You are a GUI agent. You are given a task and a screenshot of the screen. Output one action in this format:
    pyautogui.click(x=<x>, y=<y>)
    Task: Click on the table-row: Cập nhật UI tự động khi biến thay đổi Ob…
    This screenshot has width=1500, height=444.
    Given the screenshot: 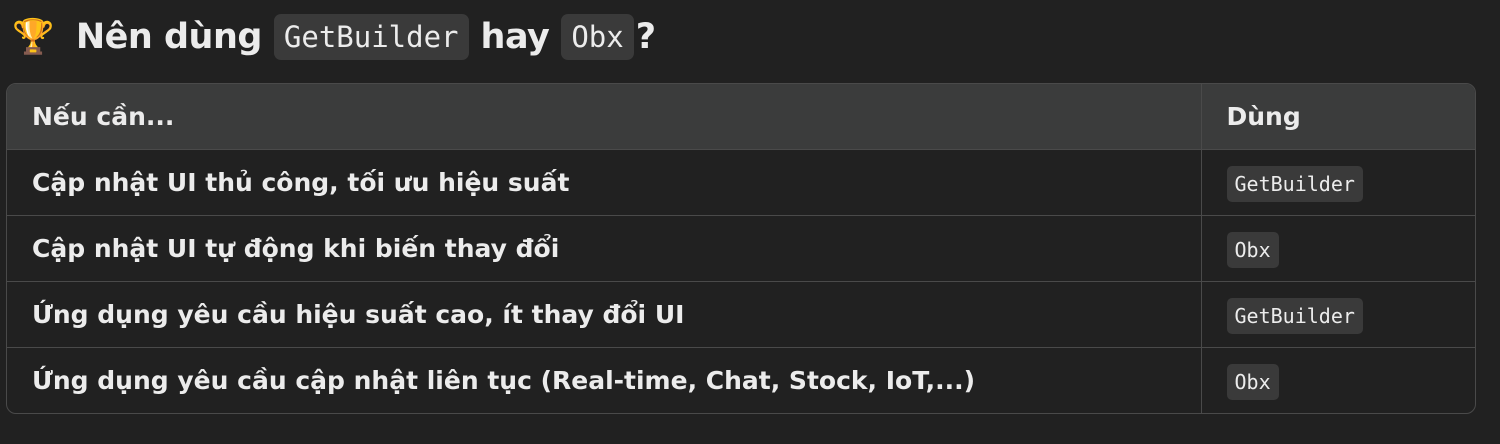 What is the action you would take?
    pyautogui.click(x=741, y=248)
    